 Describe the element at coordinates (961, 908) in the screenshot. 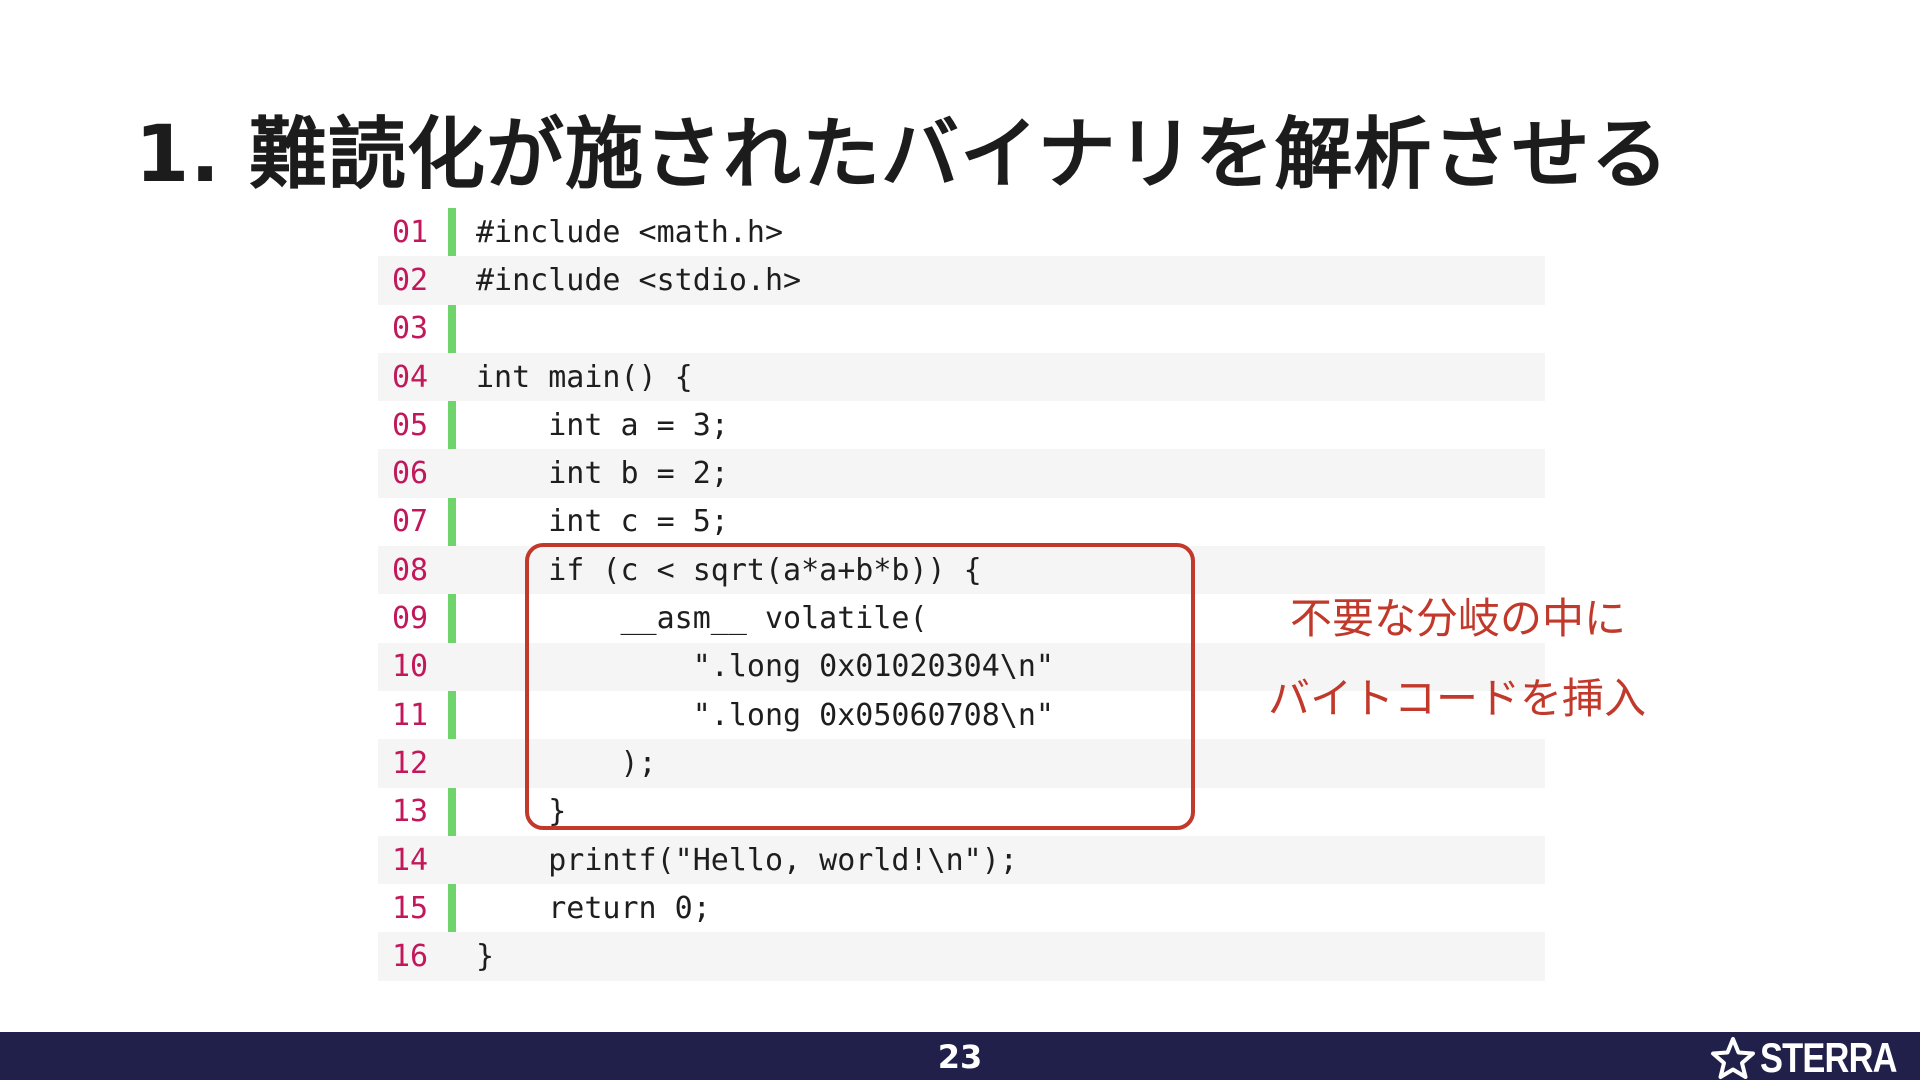

I see `code-line: 15 return 0;` at that location.